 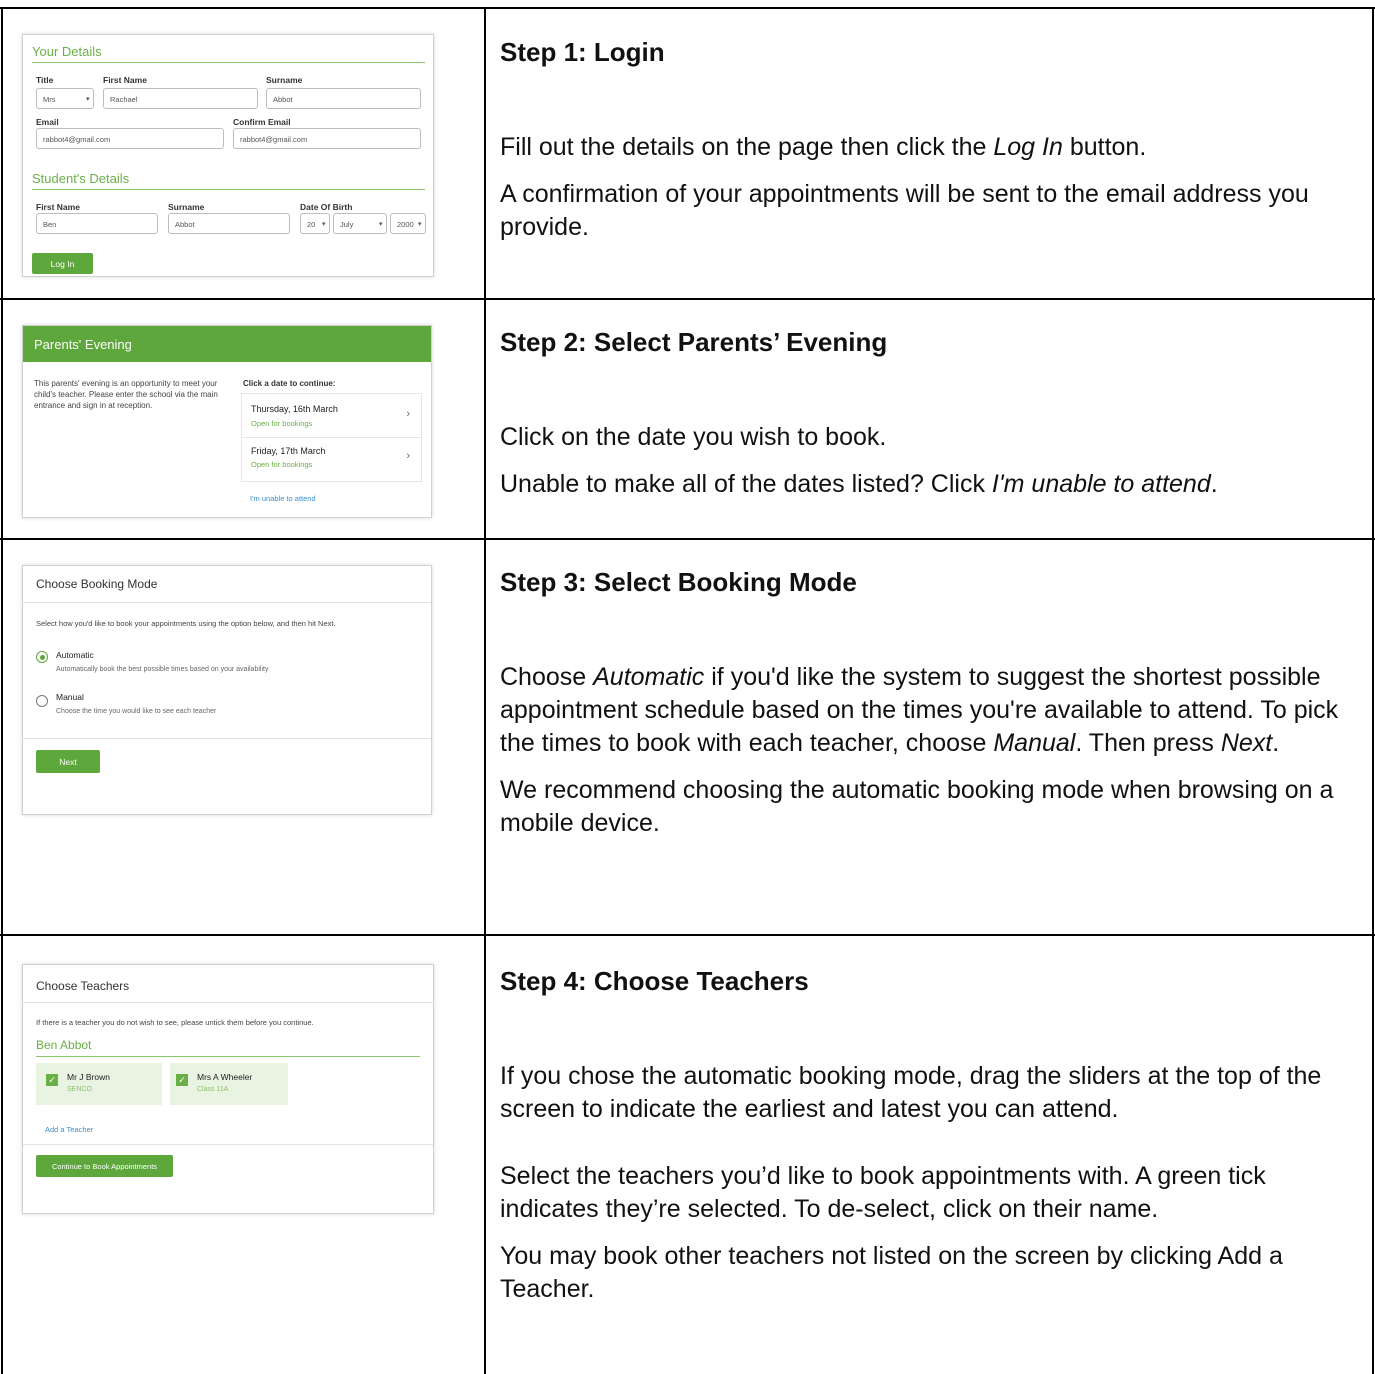 What do you see at coordinates (284, 80) in the screenshot?
I see `surname-label: Surname` at bounding box center [284, 80].